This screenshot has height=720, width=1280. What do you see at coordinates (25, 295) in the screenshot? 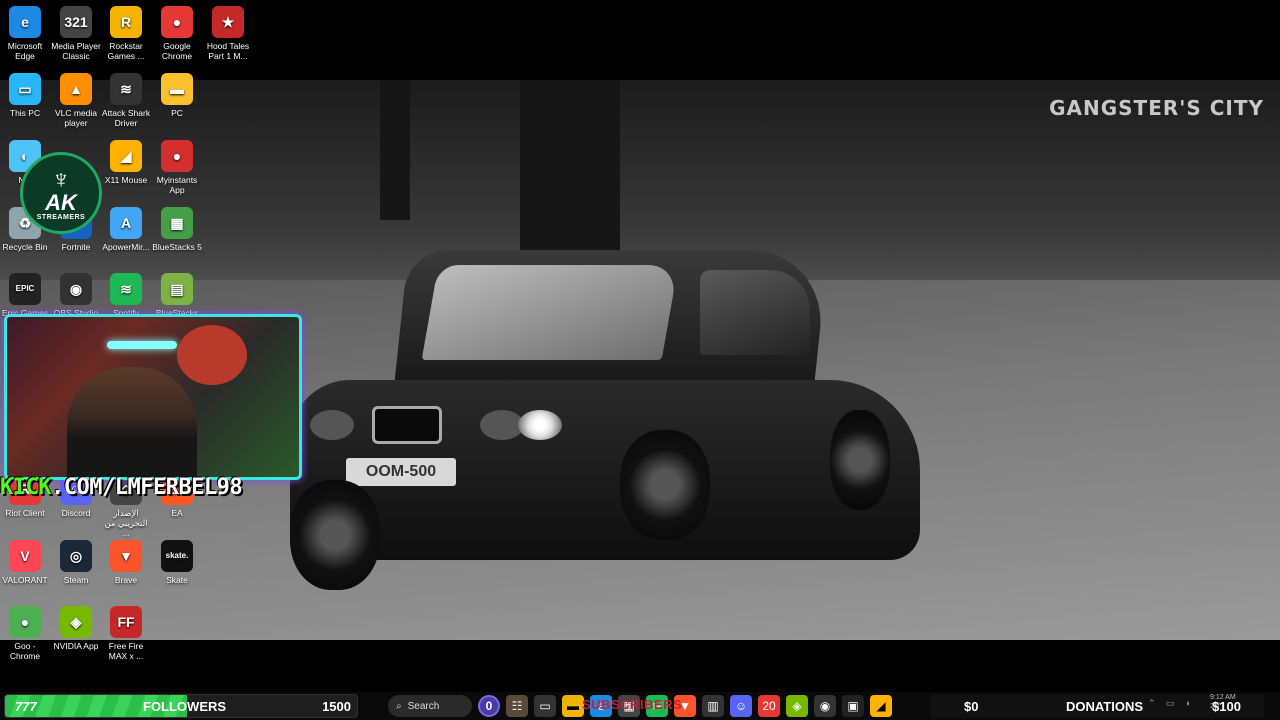
I see `desktop-icon: EPIC Epic Games` at bounding box center [25, 295].